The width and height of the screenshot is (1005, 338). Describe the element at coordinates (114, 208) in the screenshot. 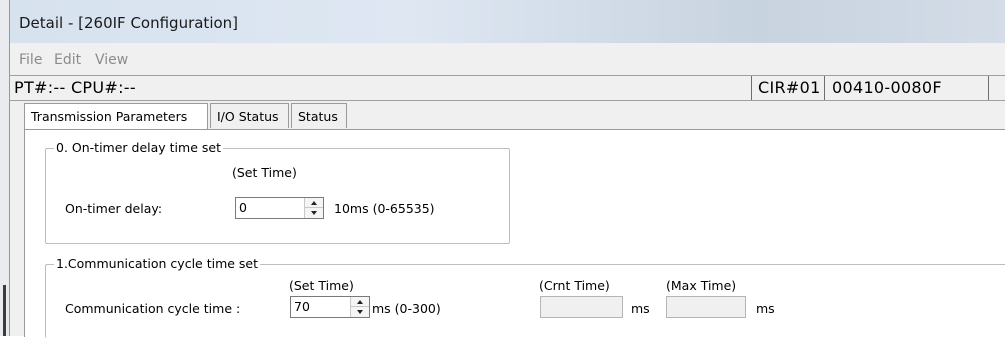

I see `on-timer-delay-label: On-timer delay:` at that location.